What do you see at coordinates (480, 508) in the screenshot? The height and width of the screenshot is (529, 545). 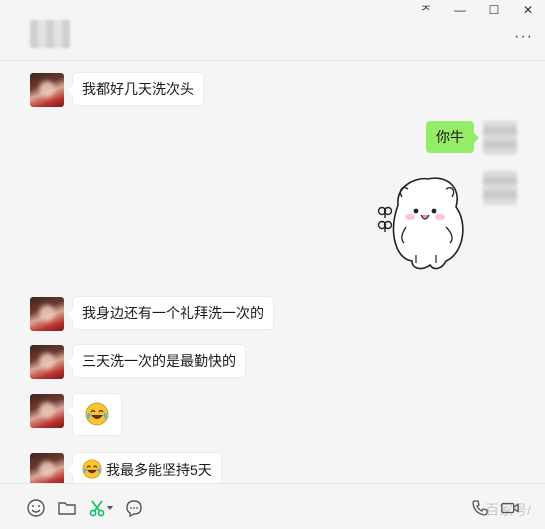 I see `phone-icon` at bounding box center [480, 508].